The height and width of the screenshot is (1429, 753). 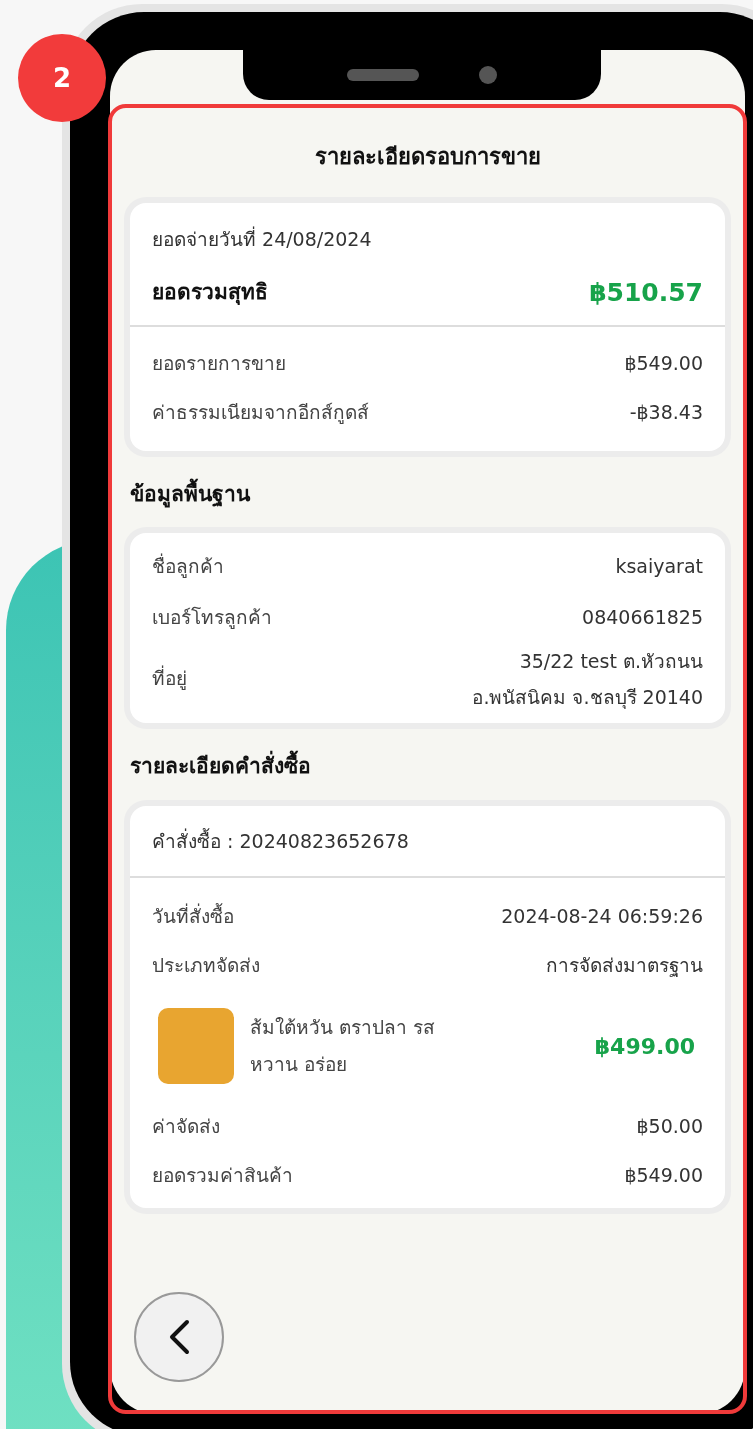 I want to click on row-label: ประเภทจัดส่ง, so click(x=206, y=966).